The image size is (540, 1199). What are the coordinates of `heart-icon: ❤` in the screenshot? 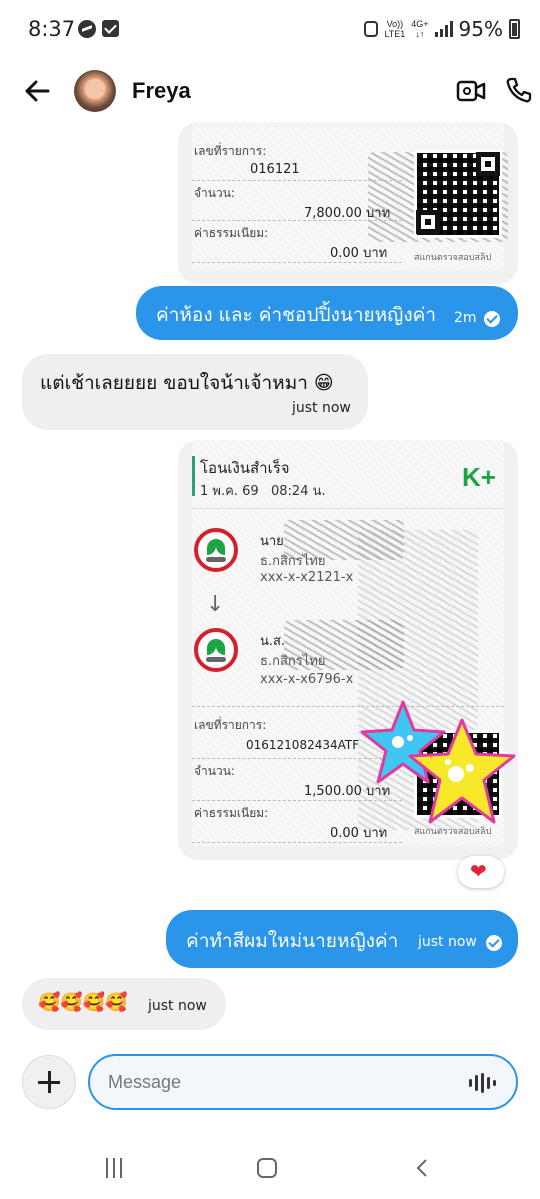 It's located at (478, 871).